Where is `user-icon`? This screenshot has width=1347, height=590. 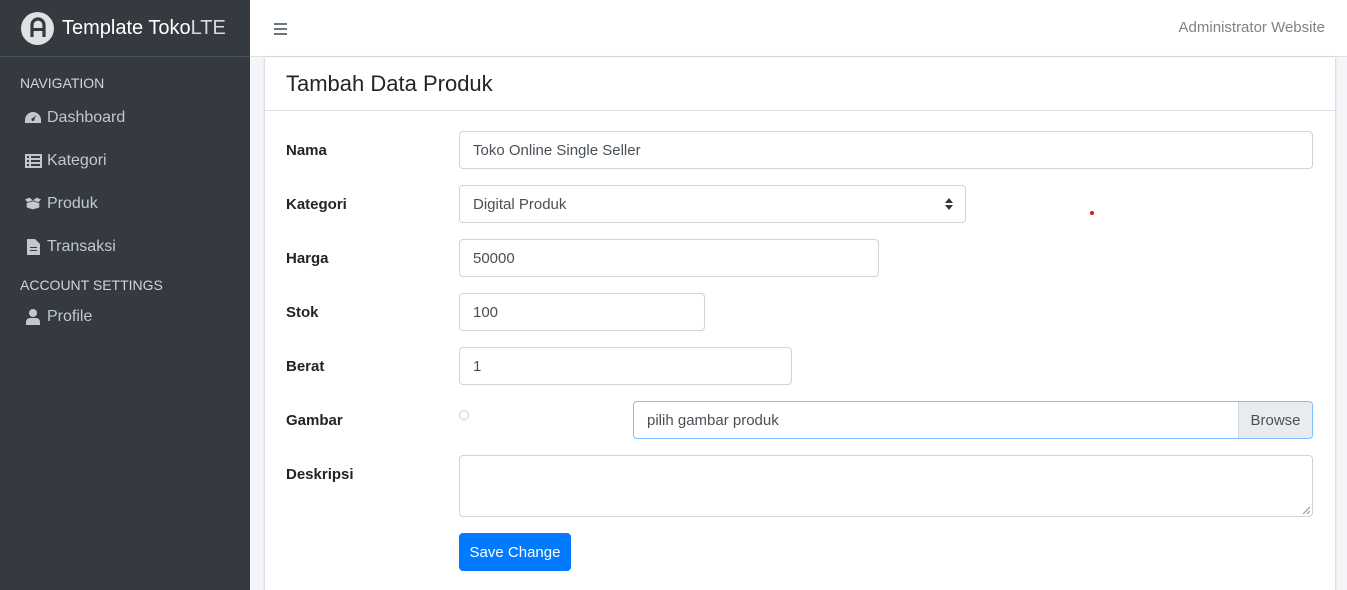
user-icon is located at coordinates (33, 317).